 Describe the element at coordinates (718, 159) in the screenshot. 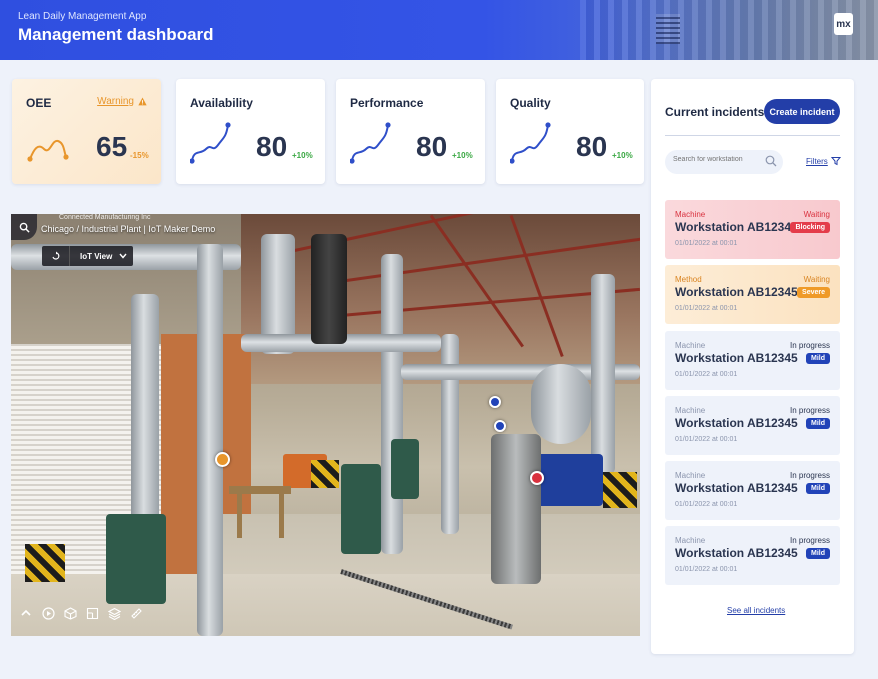

I see `workstation-search-input` at that location.